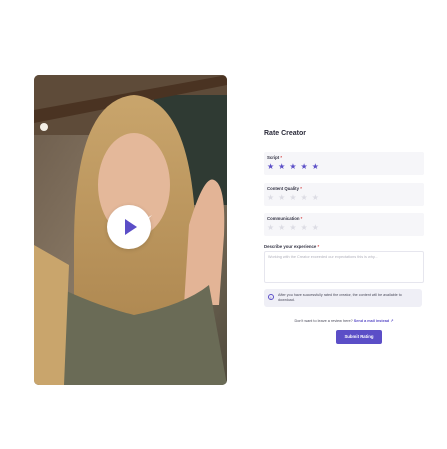 Image resolution: width=447 pixels, height=449 pixels. What do you see at coordinates (273, 157) in the screenshot?
I see `rating-label: Script` at bounding box center [273, 157].